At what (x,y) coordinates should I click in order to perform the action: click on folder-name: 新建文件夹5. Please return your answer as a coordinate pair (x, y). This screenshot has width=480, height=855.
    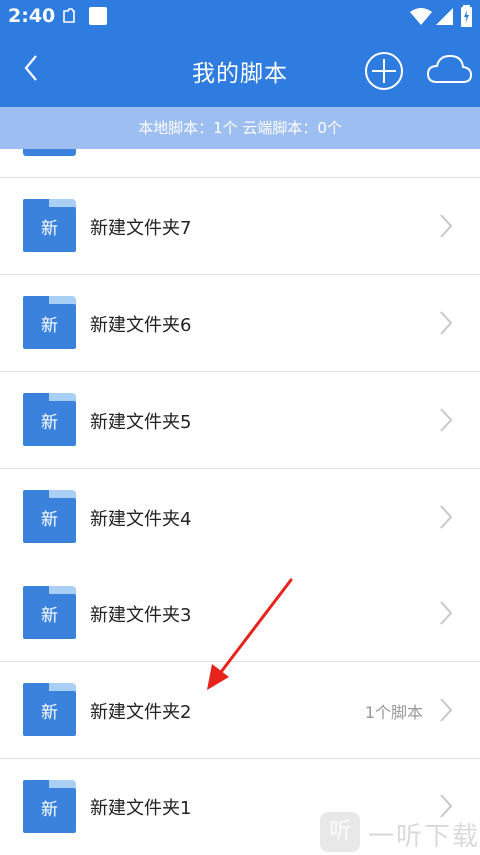
    Looking at the image, I should click on (141, 422).